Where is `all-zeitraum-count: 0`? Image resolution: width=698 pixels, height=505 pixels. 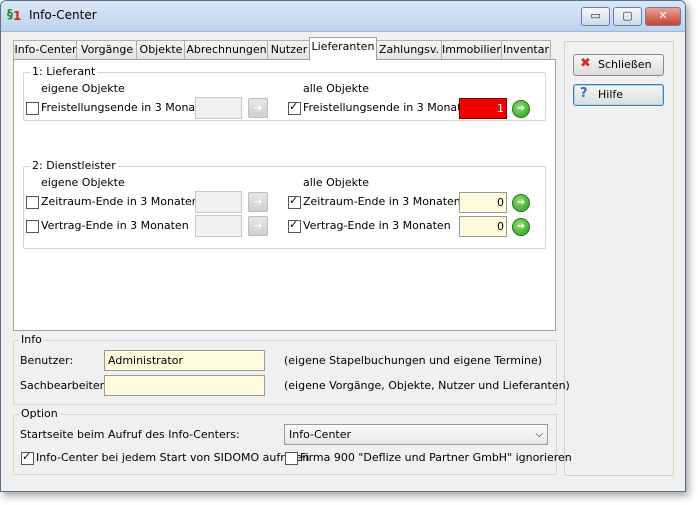
all-zeitraum-count: 0 is located at coordinates (483, 202).